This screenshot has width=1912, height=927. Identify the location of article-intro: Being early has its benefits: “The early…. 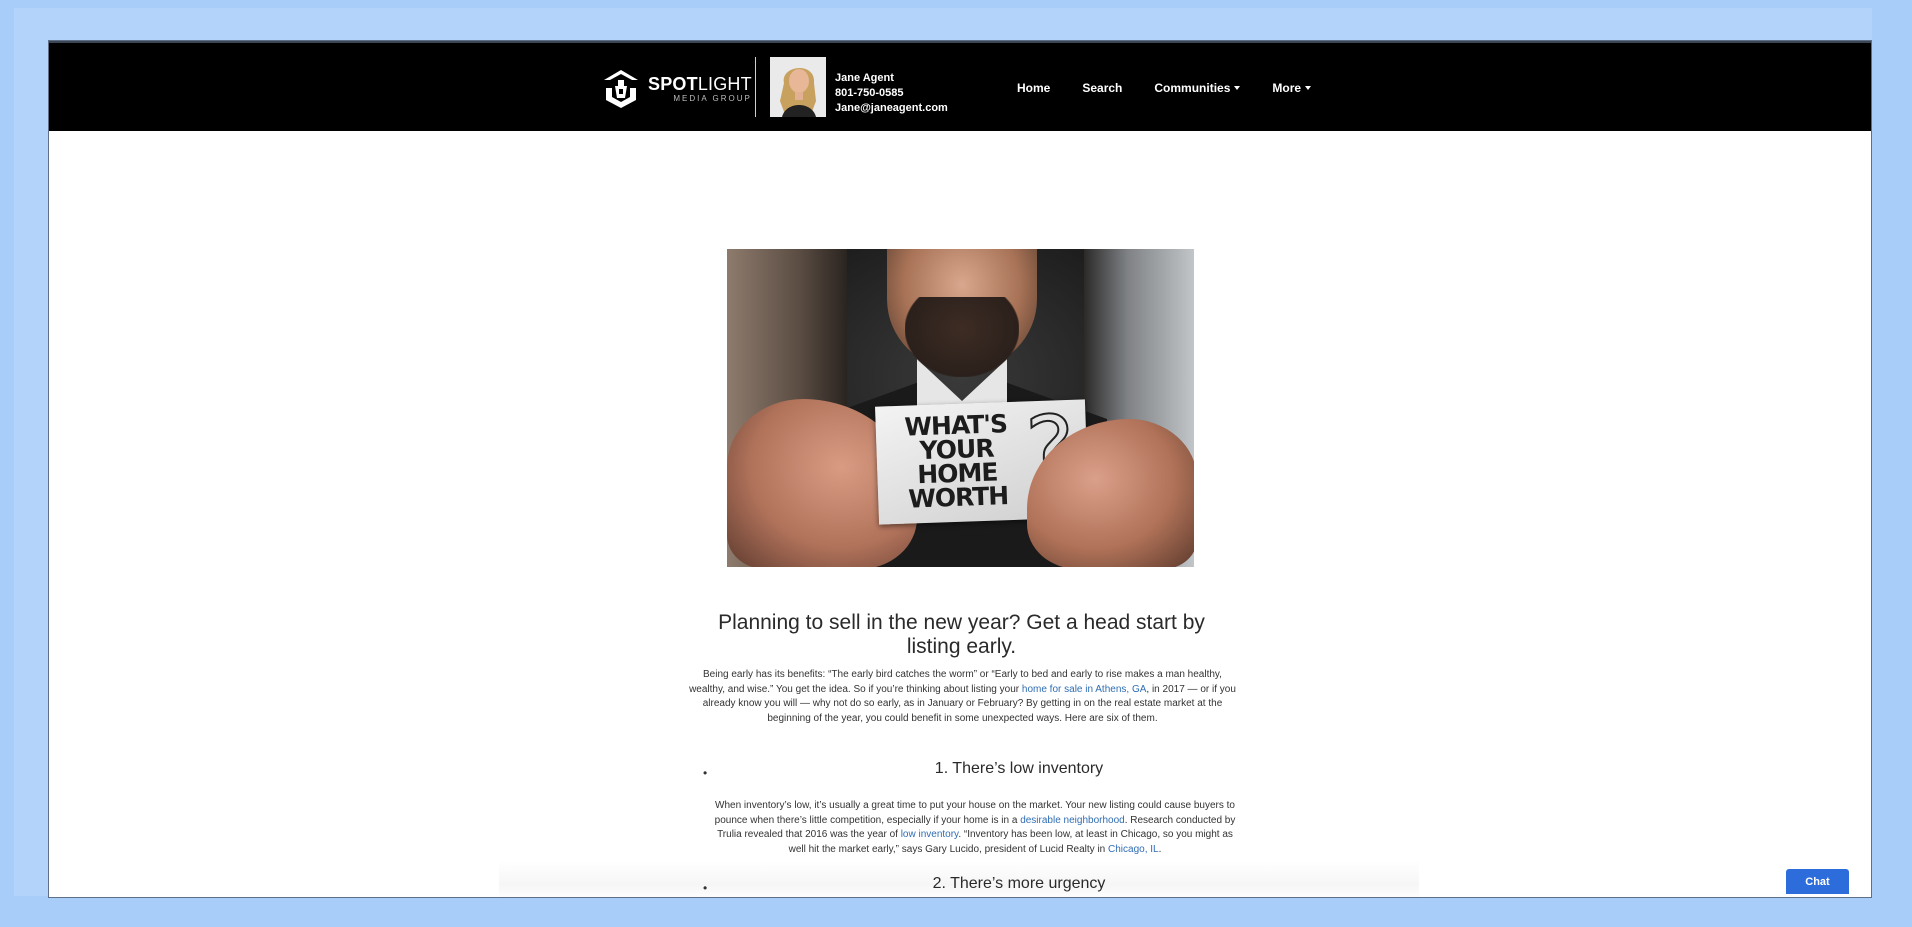
(962, 696).